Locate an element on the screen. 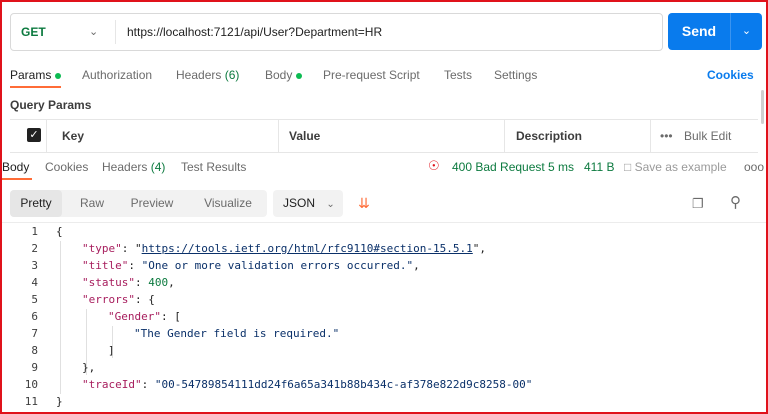  method-select: GET is located at coordinates (33, 32).